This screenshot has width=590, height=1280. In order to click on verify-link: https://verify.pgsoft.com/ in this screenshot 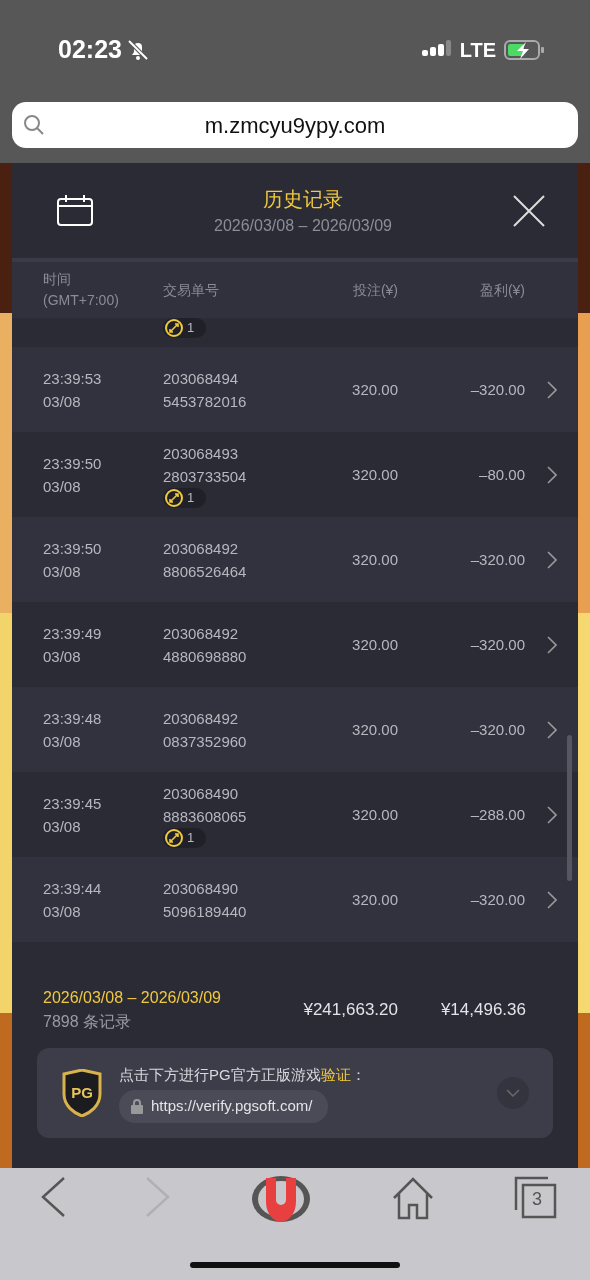, I will do `click(224, 1106)`.